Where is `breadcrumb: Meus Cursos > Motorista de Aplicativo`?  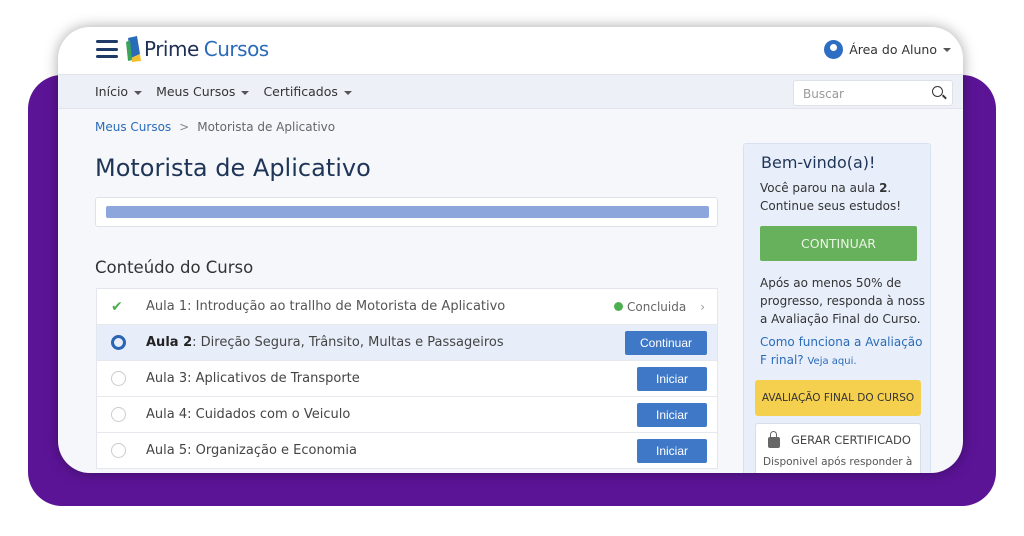 breadcrumb: Meus Cursos > Motorista de Aplicativo is located at coordinates (215, 127).